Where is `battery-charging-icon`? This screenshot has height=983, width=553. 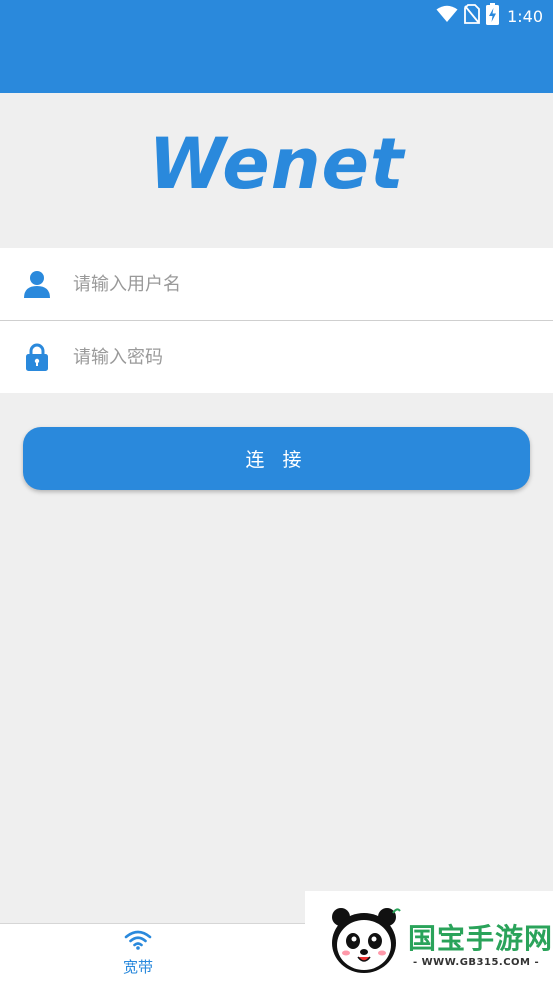
battery-charging-icon is located at coordinates (493, 16).